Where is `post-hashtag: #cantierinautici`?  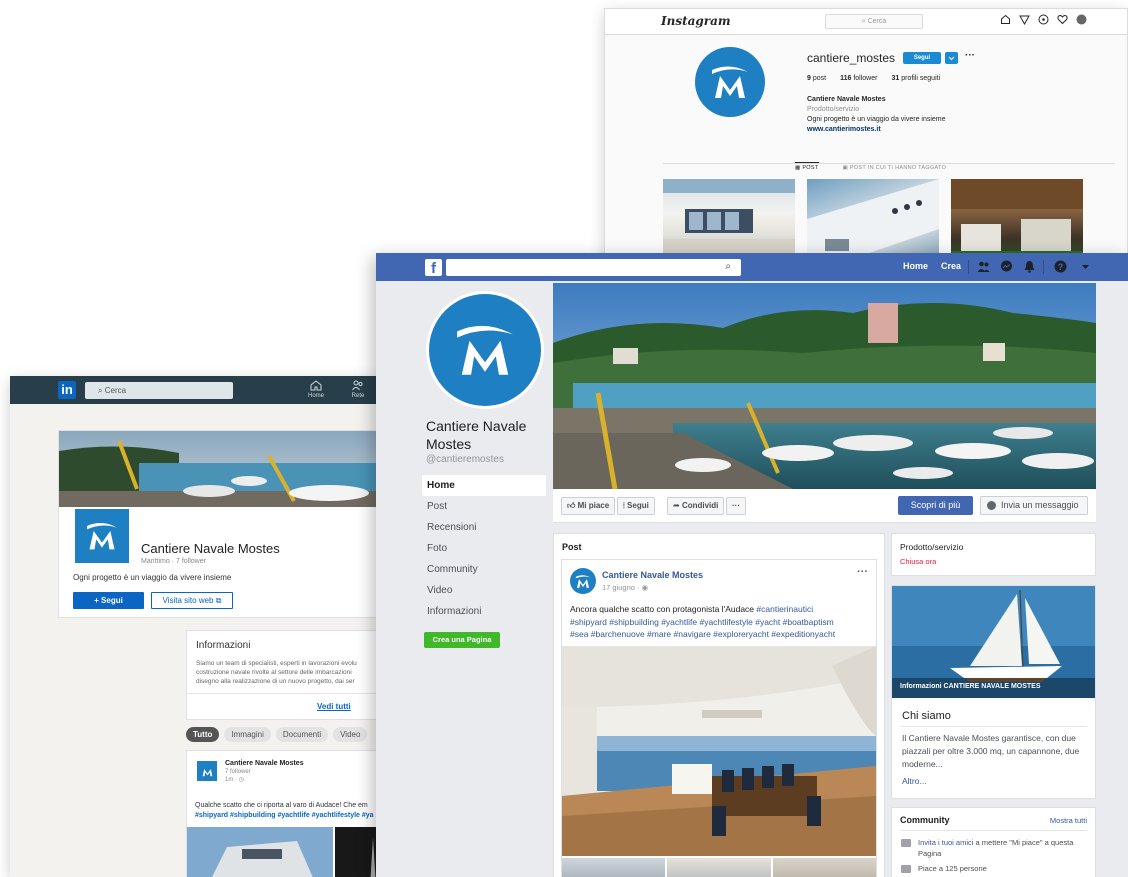
post-hashtag: #cantierinautici is located at coordinates (784, 609).